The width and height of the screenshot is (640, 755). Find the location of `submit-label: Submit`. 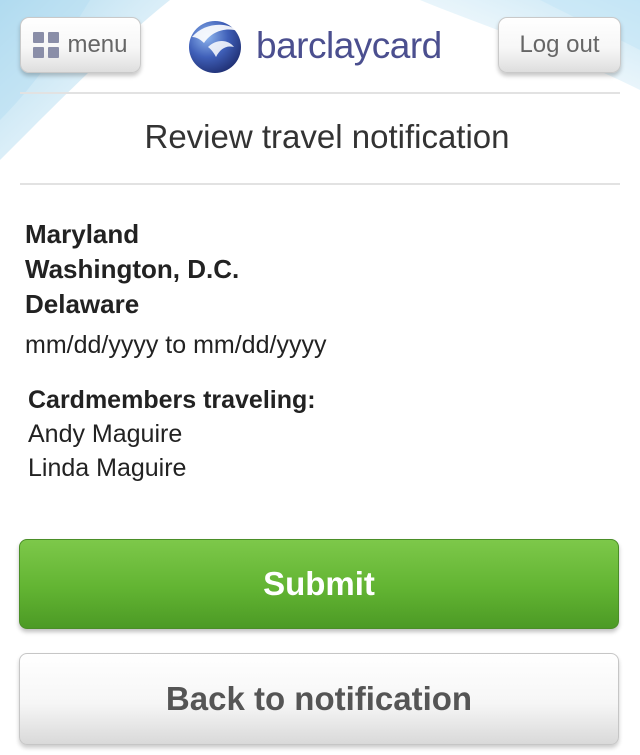

submit-label: Submit is located at coordinates (319, 583).